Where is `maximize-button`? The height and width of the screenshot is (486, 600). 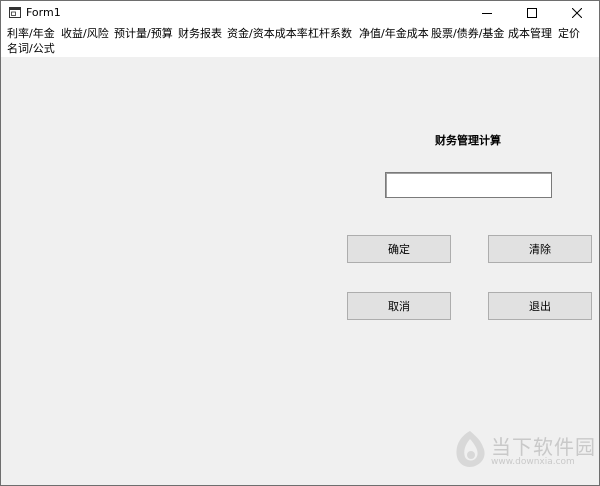 maximize-button is located at coordinates (531, 13).